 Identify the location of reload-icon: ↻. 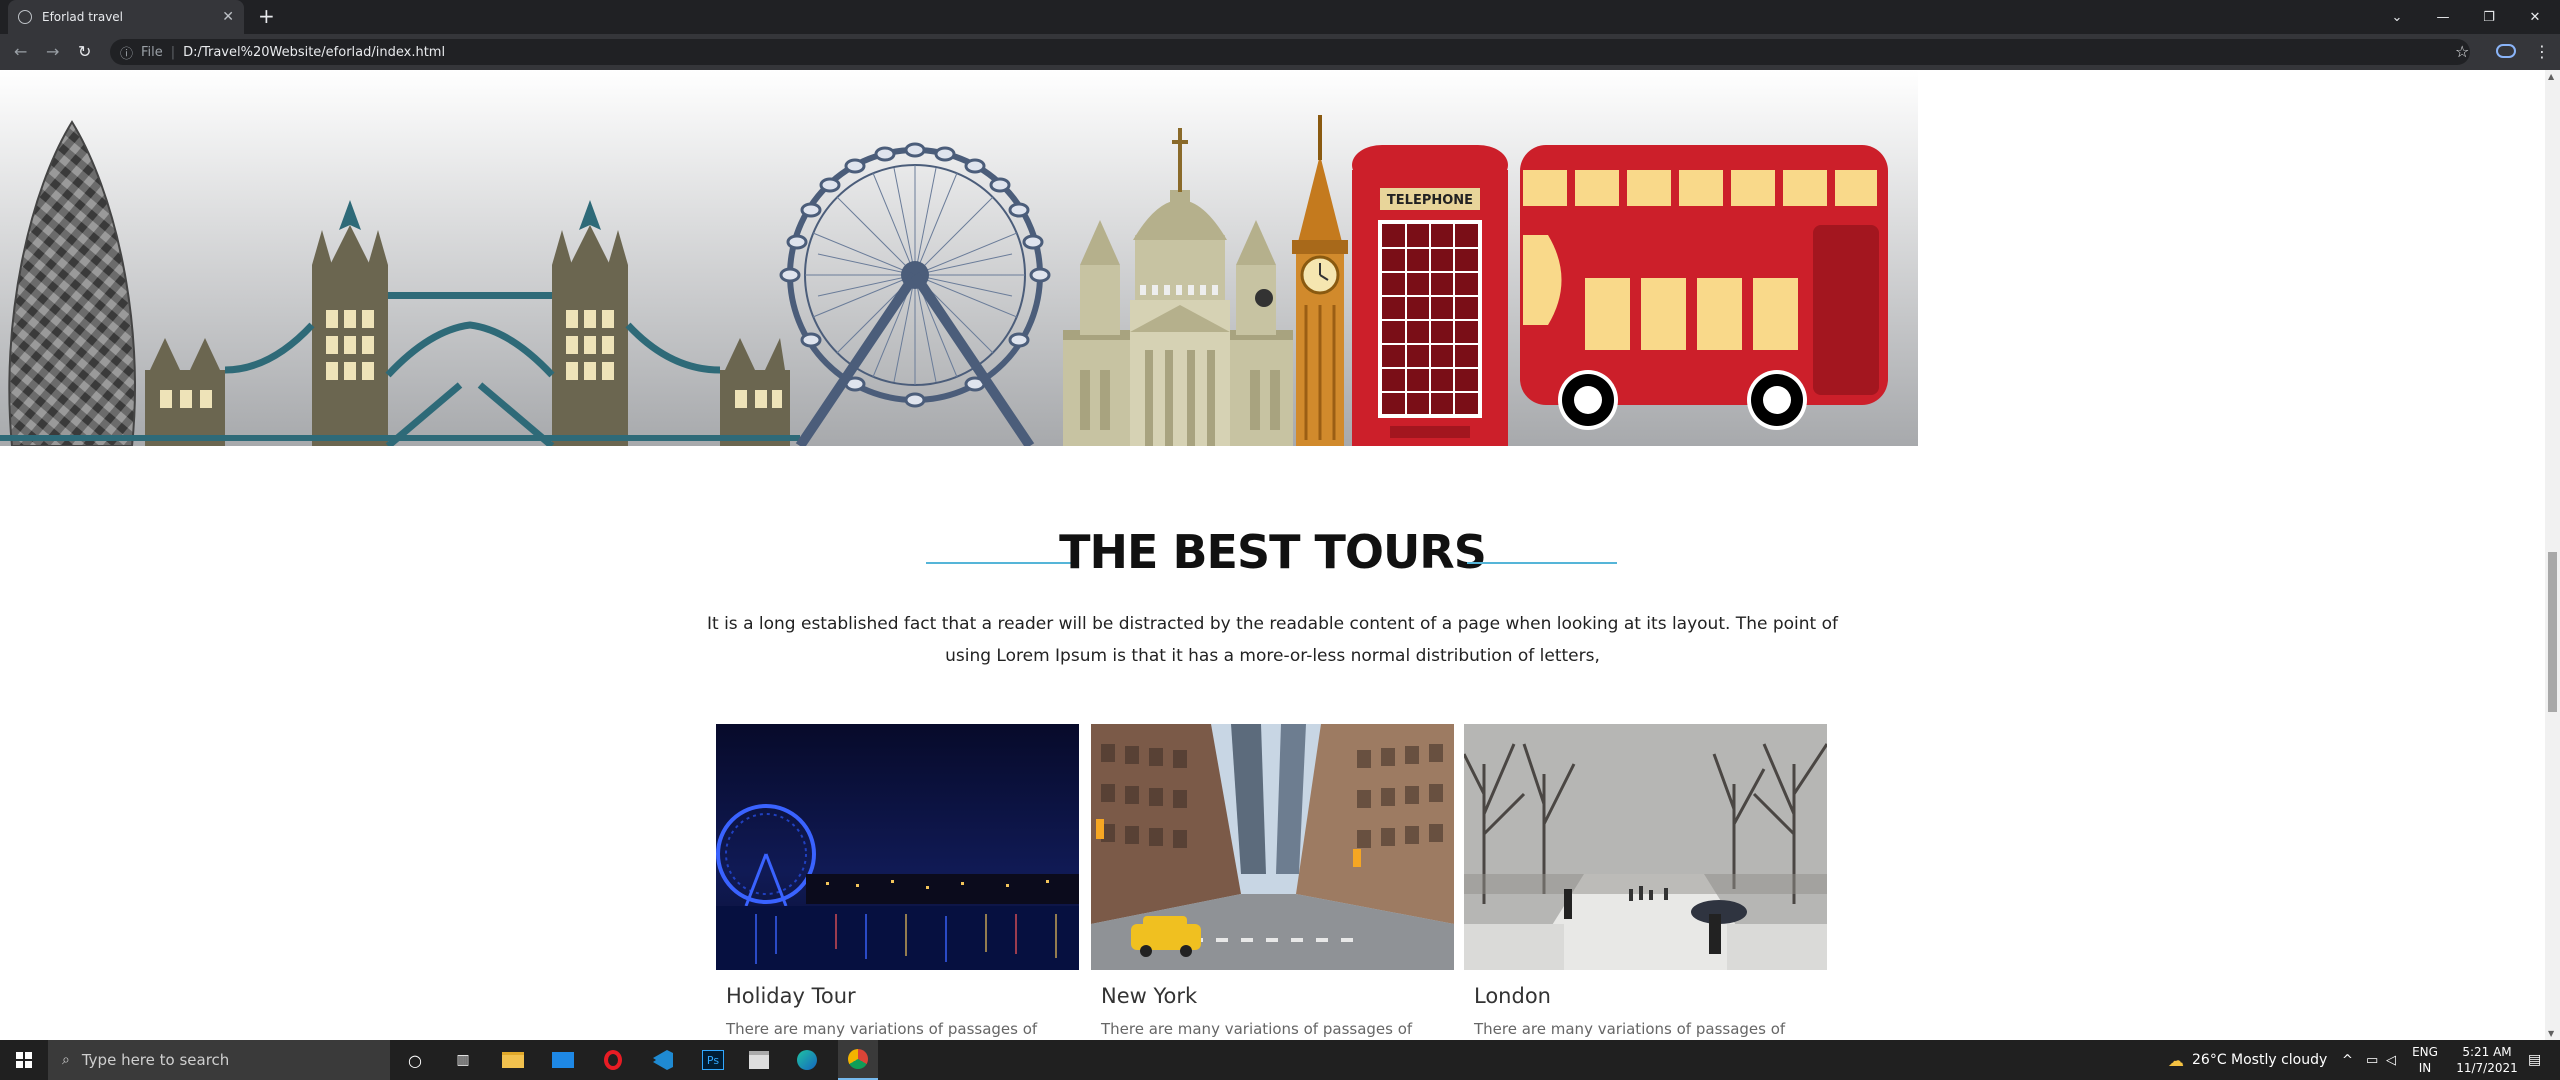
(84, 51).